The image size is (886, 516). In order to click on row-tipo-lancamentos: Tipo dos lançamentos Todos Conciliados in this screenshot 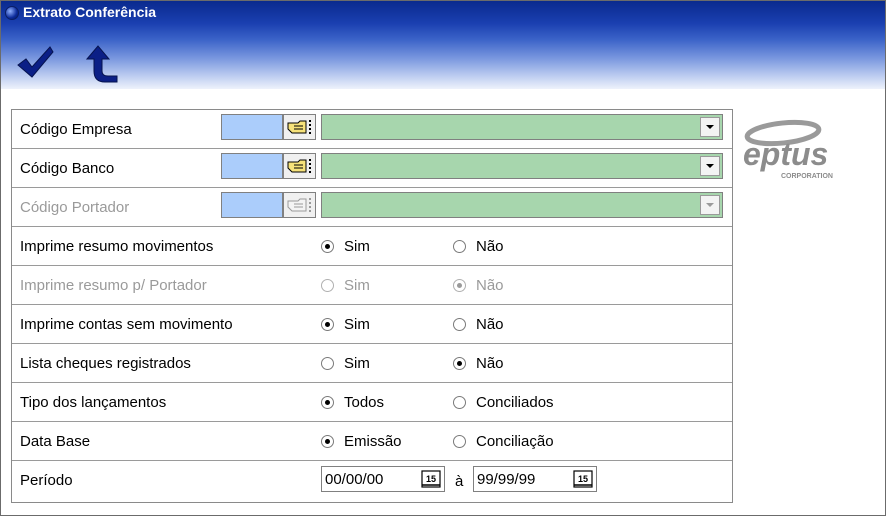, I will do `click(372, 402)`.